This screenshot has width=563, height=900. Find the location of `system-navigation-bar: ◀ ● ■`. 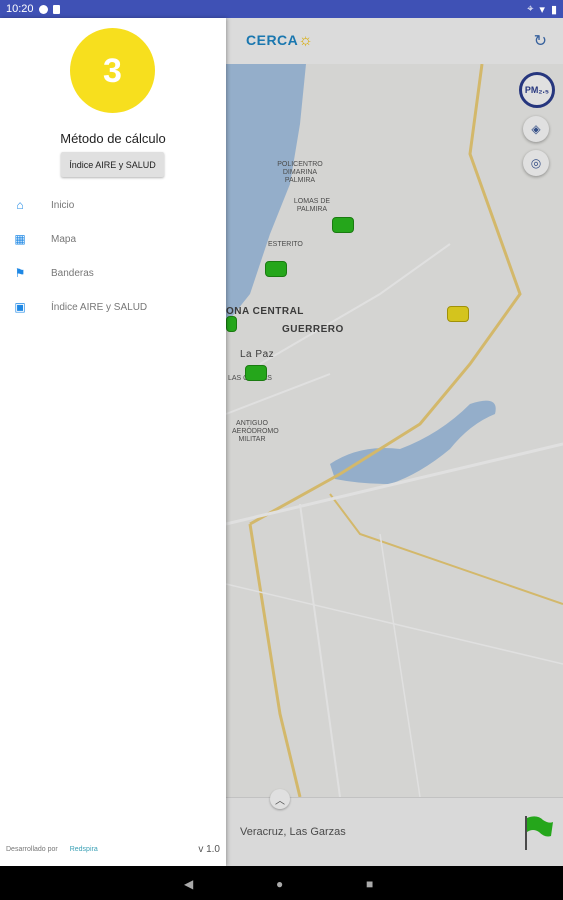

system-navigation-bar: ◀ ● ■ is located at coordinates (281, 883).